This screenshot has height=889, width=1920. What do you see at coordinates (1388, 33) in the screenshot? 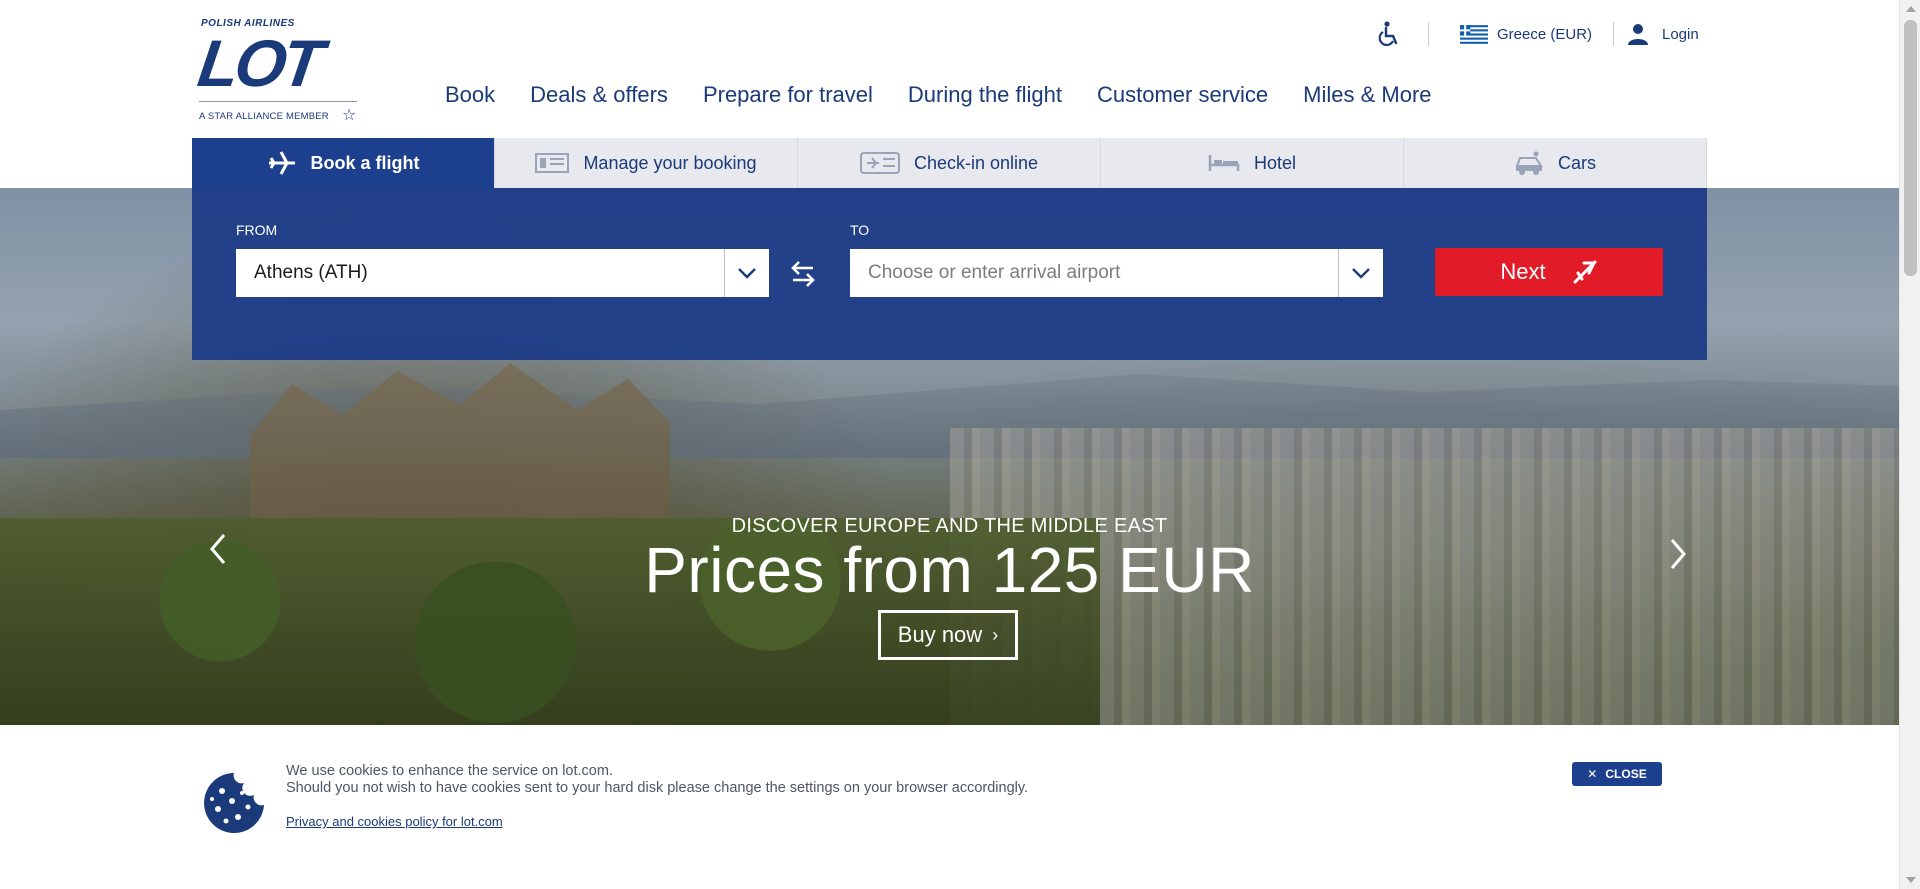
I see `wheelchair-icon` at bounding box center [1388, 33].